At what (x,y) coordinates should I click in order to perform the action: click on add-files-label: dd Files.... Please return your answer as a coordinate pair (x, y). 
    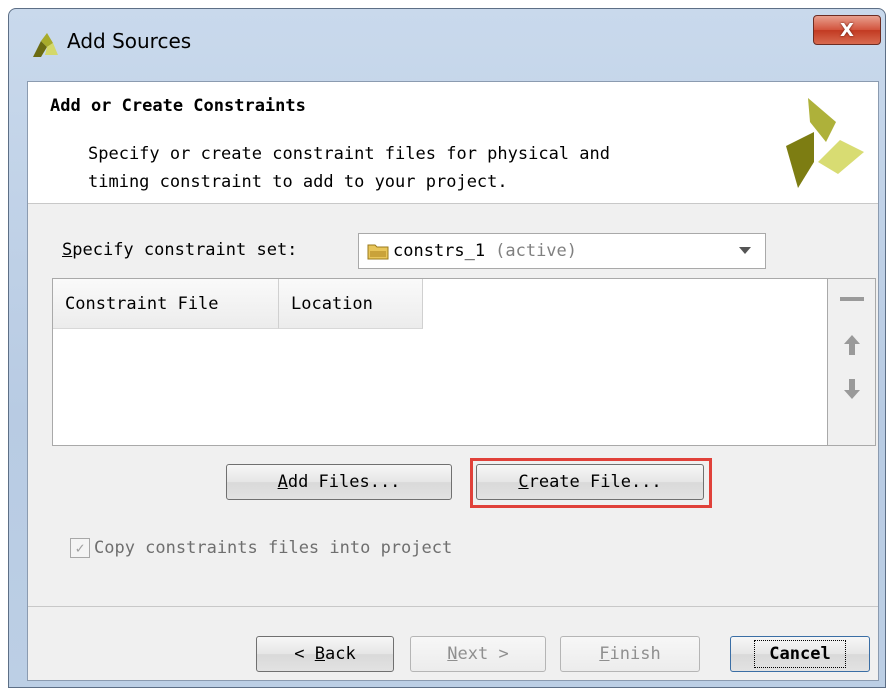
    Looking at the image, I should click on (344, 482).